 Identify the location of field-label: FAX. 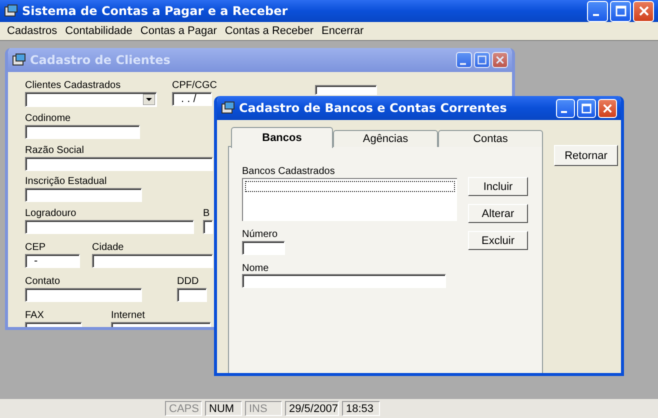
(34, 316).